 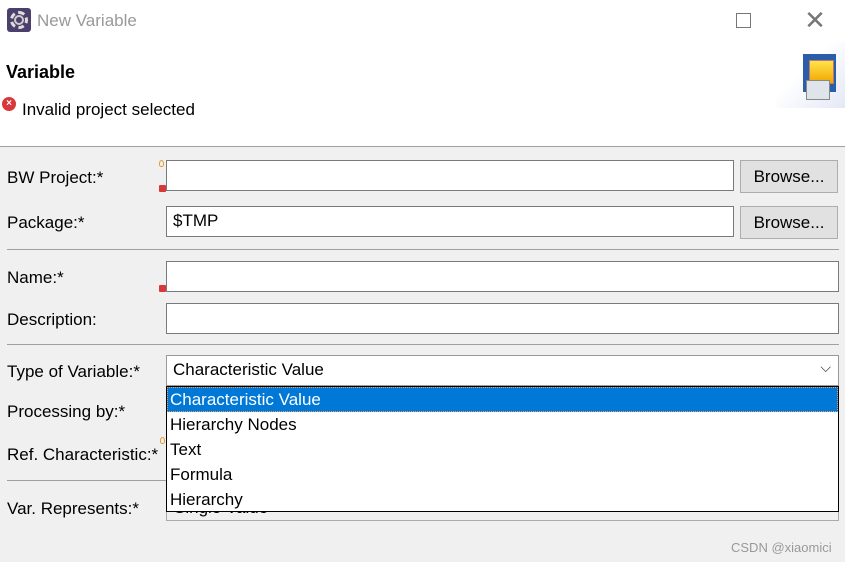 I want to click on error-message: Invalid project selected, so click(x=108, y=109).